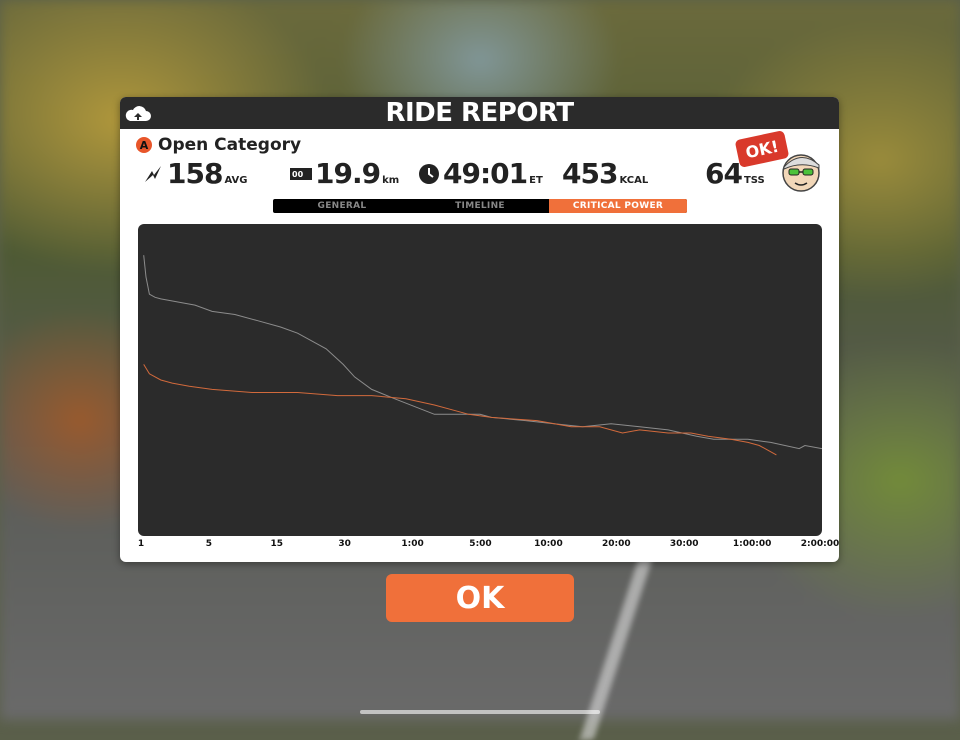 This screenshot has width=960, height=740. Describe the element at coordinates (480, 598) in the screenshot. I see `ok-button: OK` at that location.